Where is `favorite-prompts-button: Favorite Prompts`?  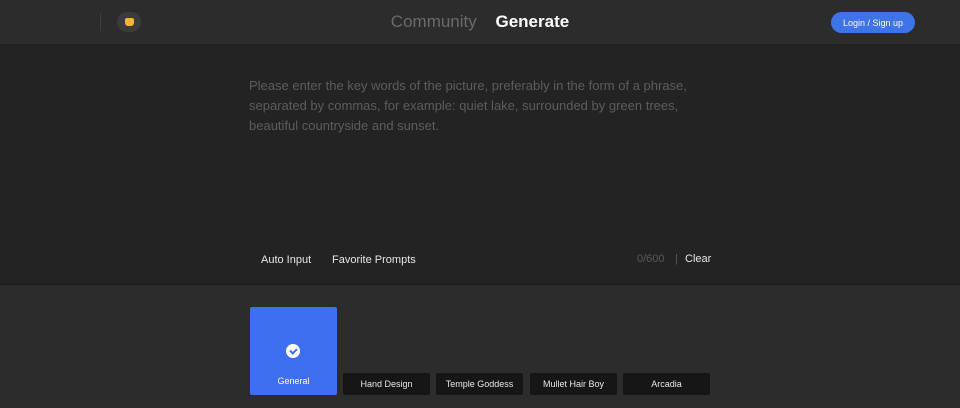
favorite-prompts-button: Favorite Prompts is located at coordinates (374, 260).